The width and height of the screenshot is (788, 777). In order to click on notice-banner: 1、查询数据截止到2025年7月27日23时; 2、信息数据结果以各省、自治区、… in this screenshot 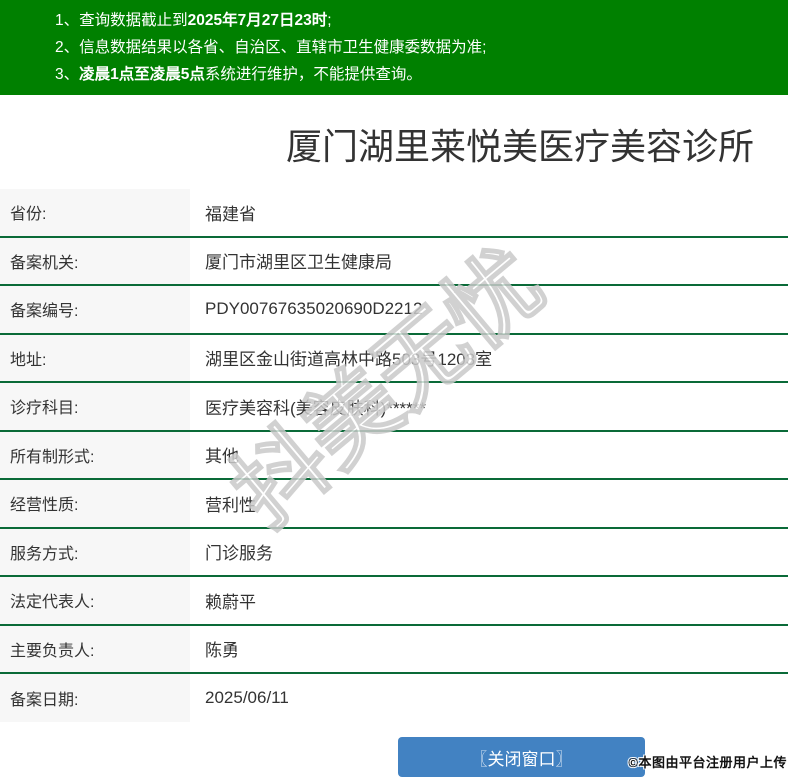, I will do `click(394, 47)`.